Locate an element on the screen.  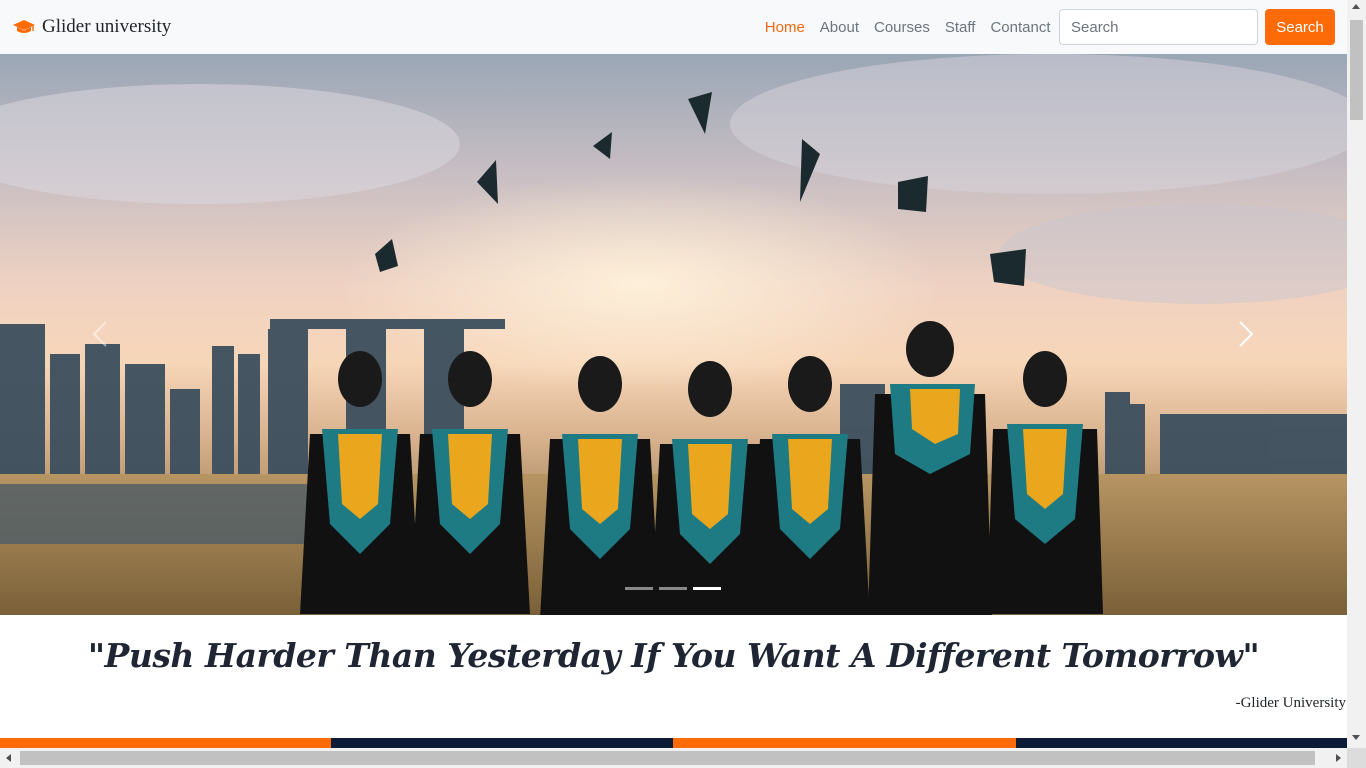
nav-link-about: About is located at coordinates (839, 27).